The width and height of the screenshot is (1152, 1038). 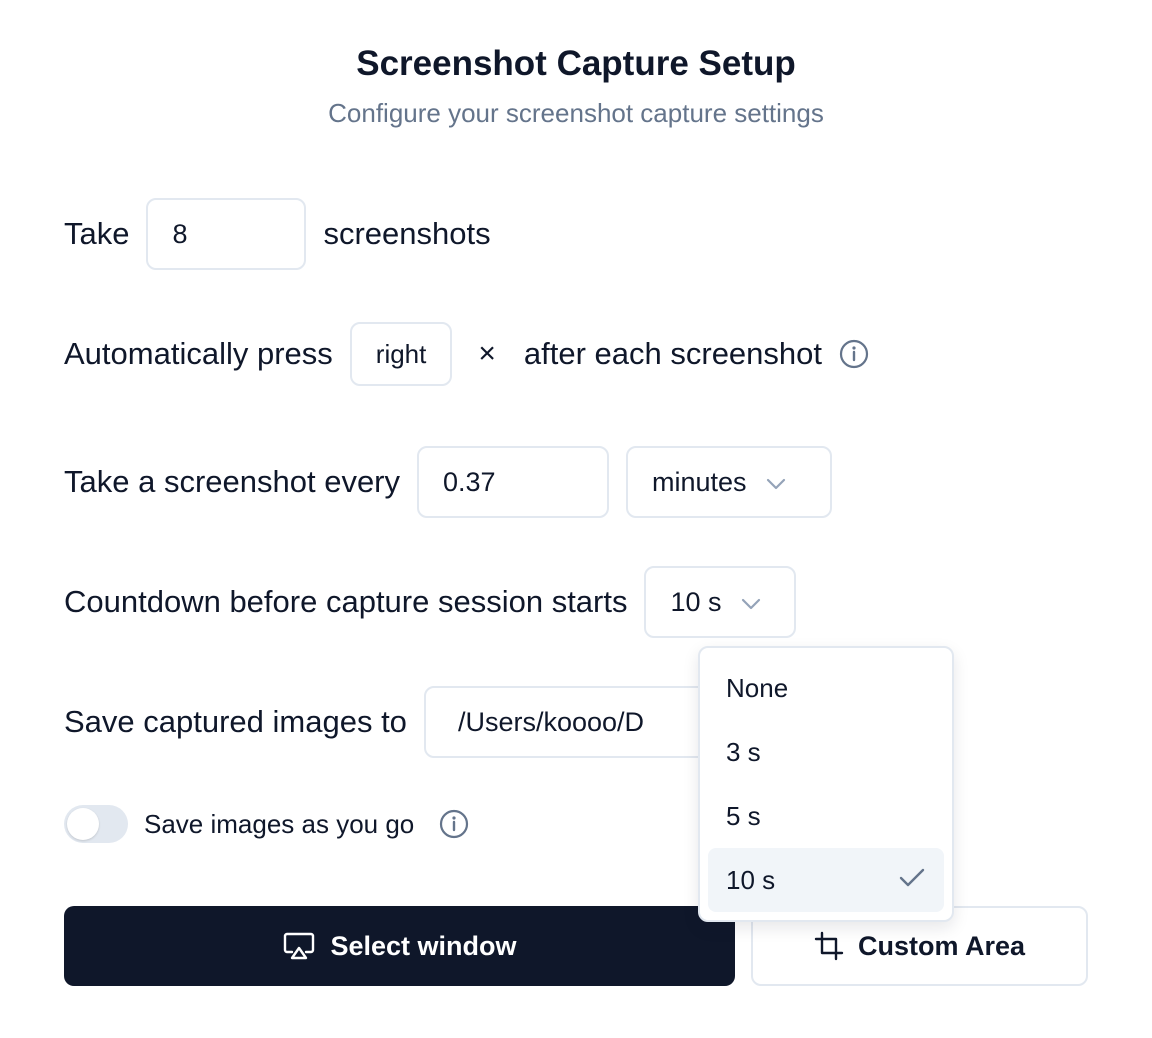 I want to click on countdown-selected-value: 10 s, so click(x=696, y=601).